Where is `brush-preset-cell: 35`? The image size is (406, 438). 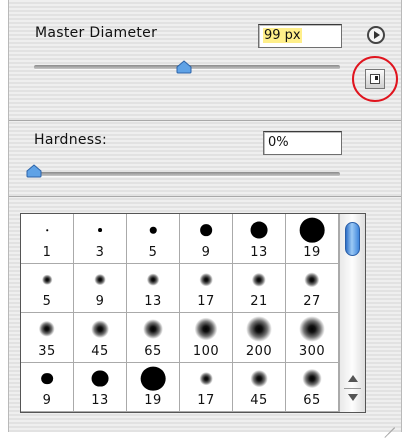
brush-preset-cell: 35 is located at coordinates (47, 338).